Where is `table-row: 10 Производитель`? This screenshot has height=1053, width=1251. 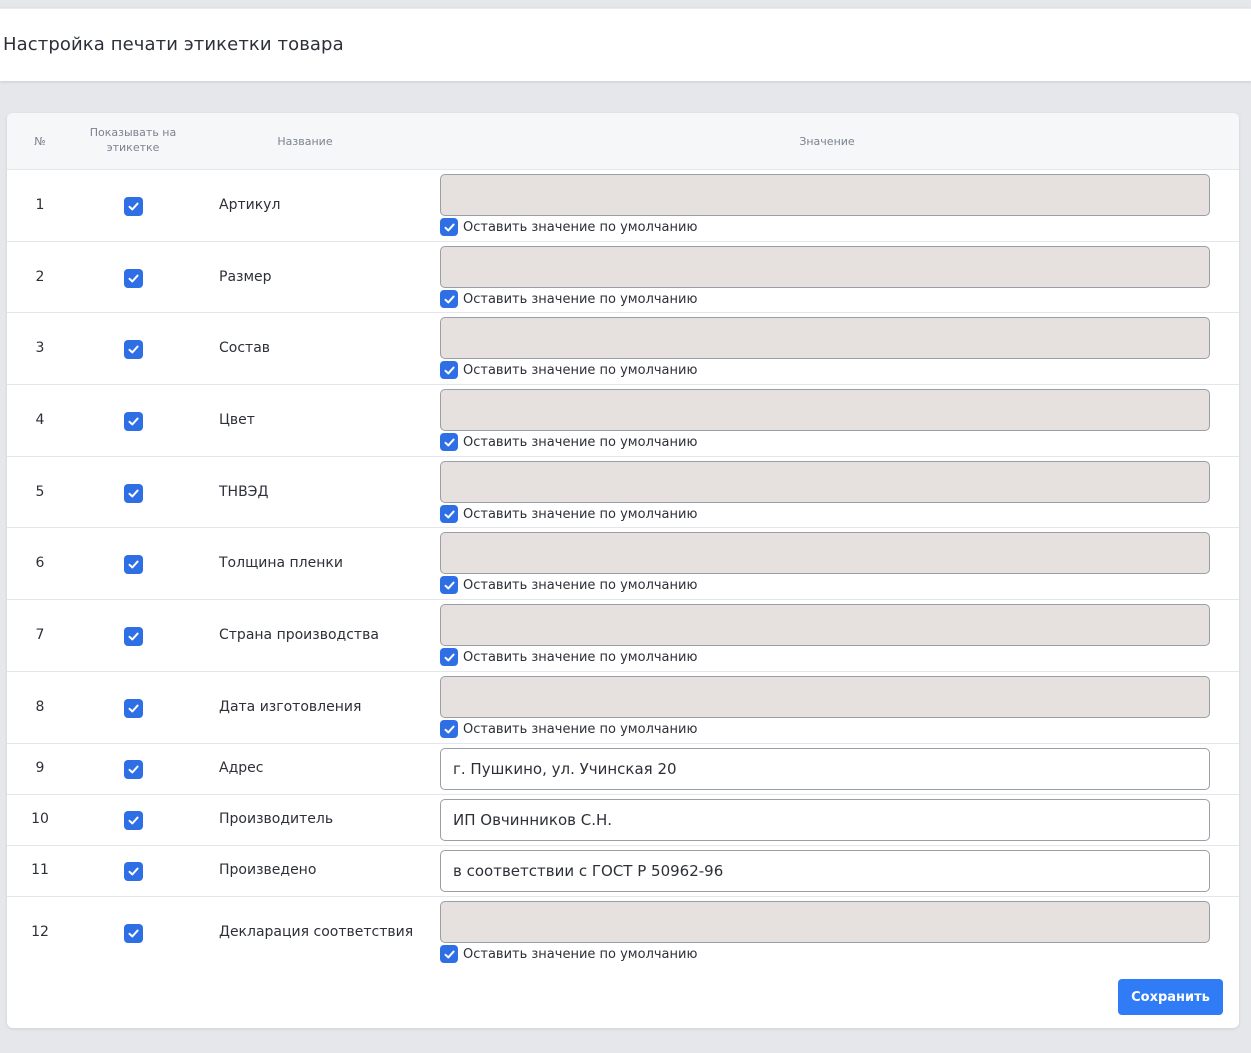 table-row: 10 Производитель is located at coordinates (623, 820).